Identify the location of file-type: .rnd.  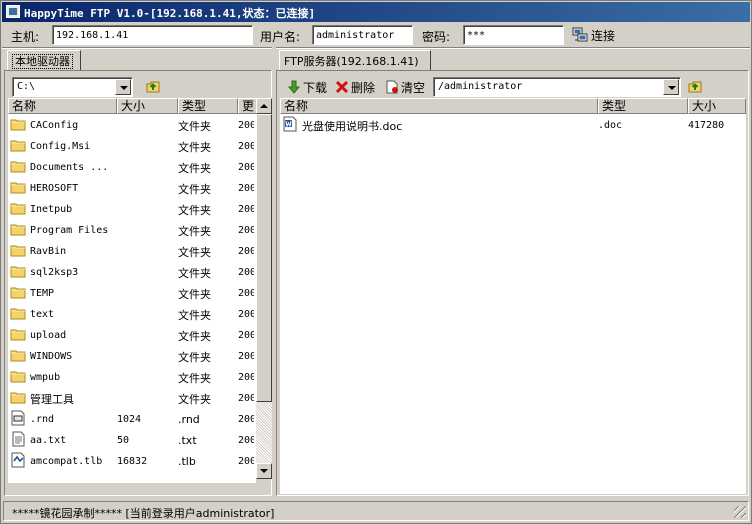
(189, 419).